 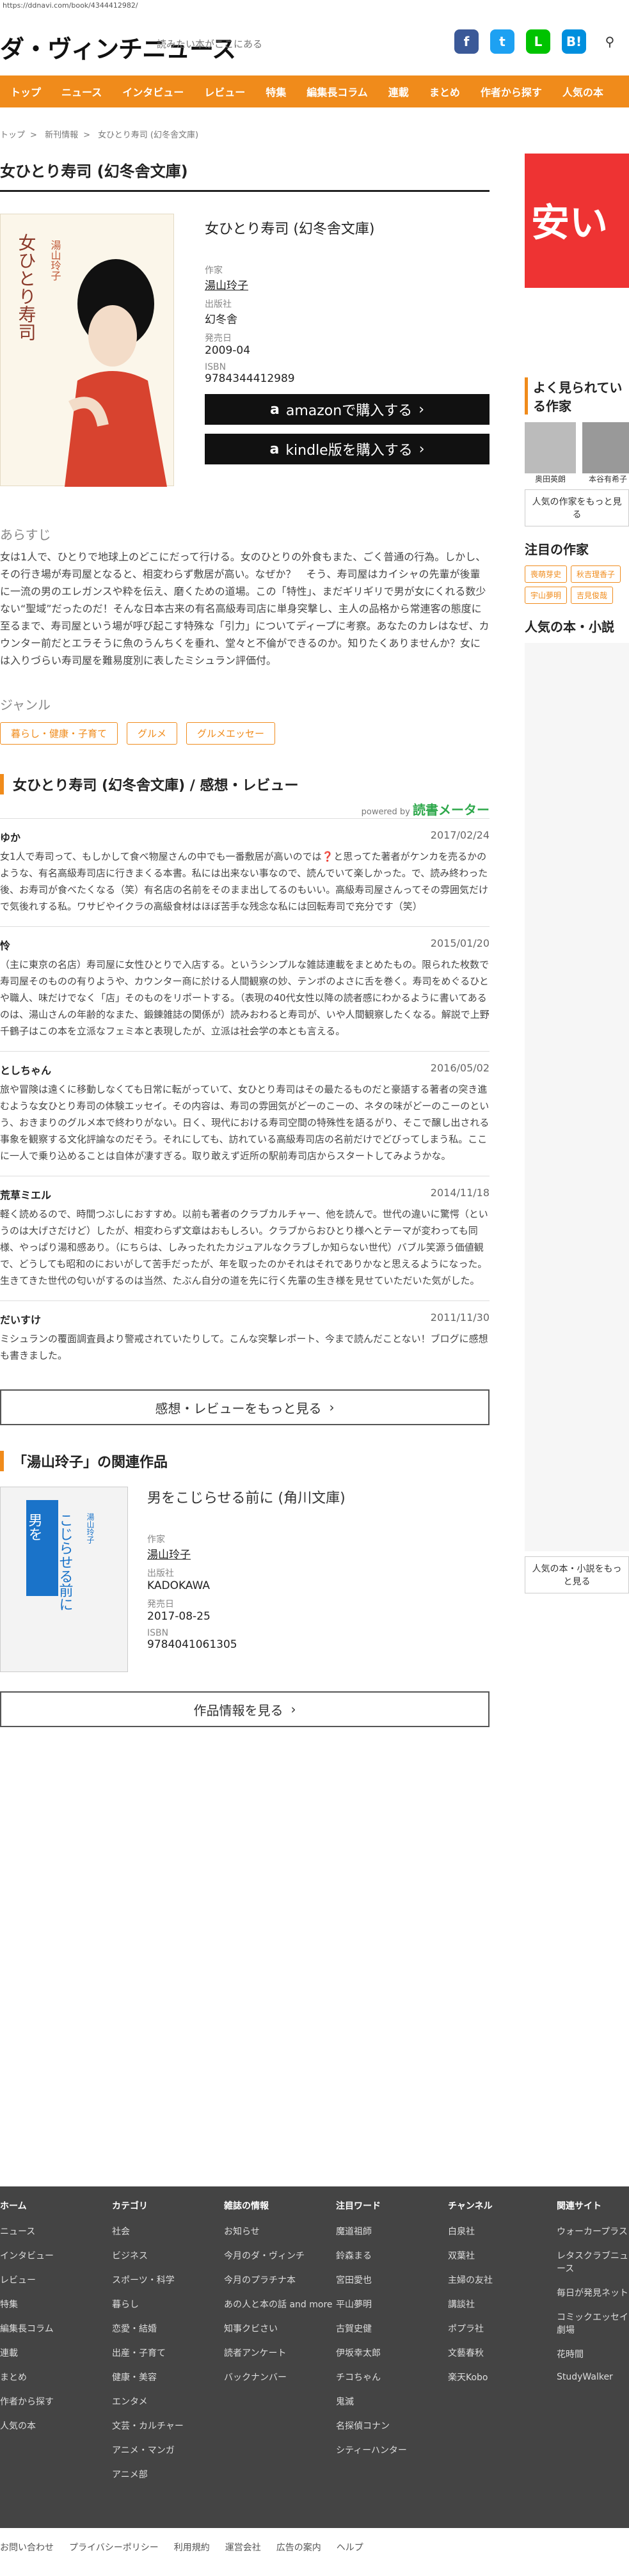 I want to click on footer-link: 花時間, so click(x=593, y=2354).